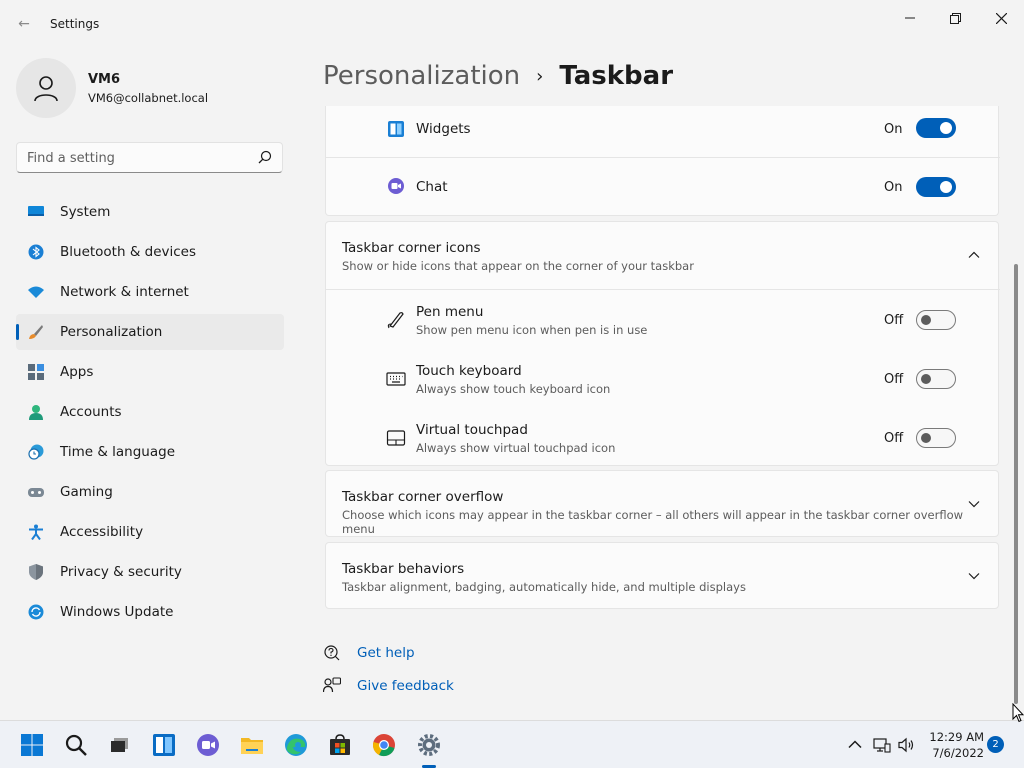 The height and width of the screenshot is (768, 1024). Describe the element at coordinates (208, 745) in the screenshot. I see `chat-taskbar-icon` at that location.